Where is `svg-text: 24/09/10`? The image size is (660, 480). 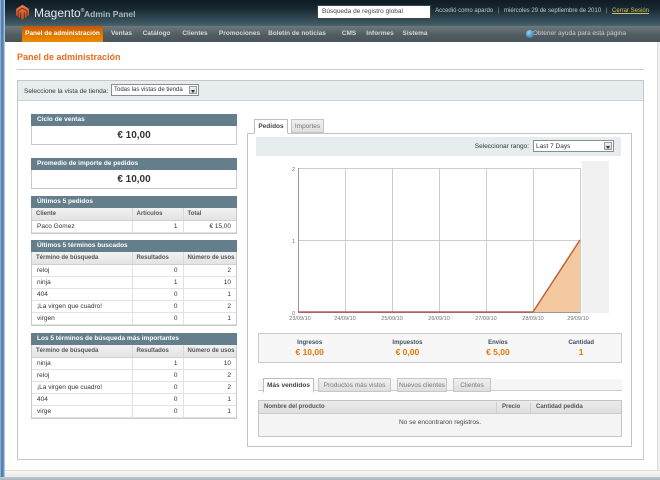
svg-text: 24/09/10 is located at coordinates (344, 319).